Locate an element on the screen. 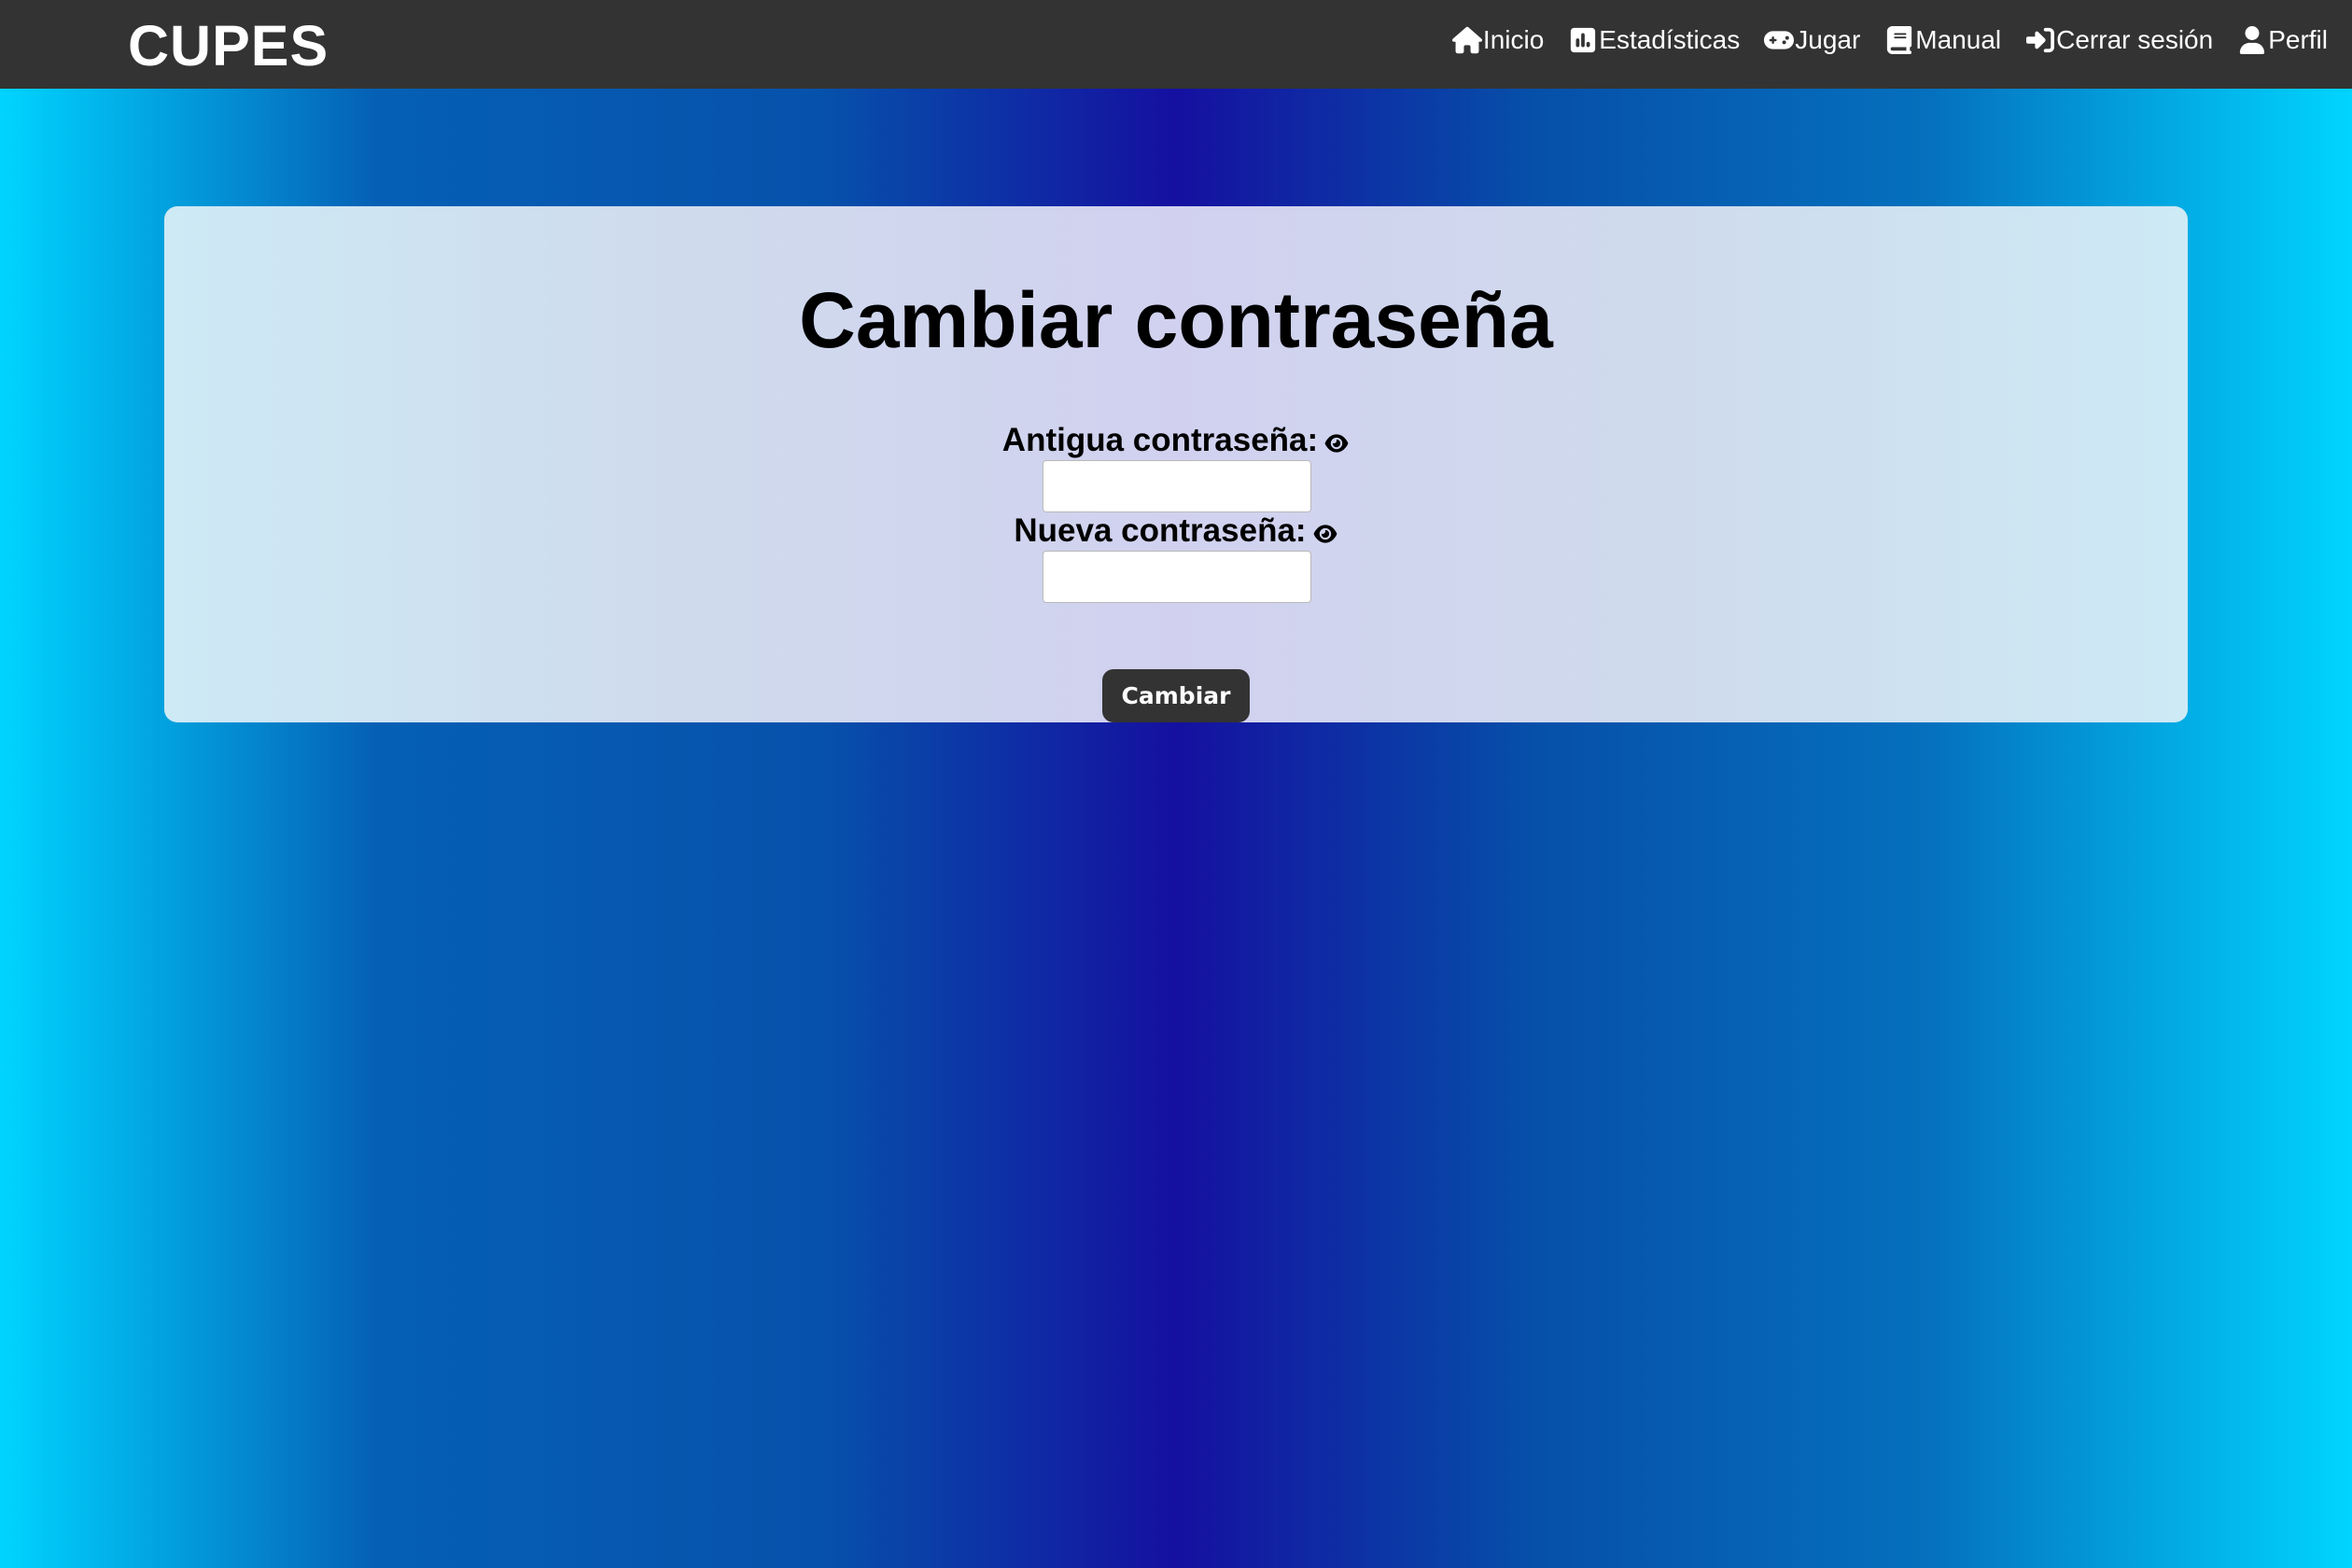  new-password-input is located at coordinates (1177, 577).